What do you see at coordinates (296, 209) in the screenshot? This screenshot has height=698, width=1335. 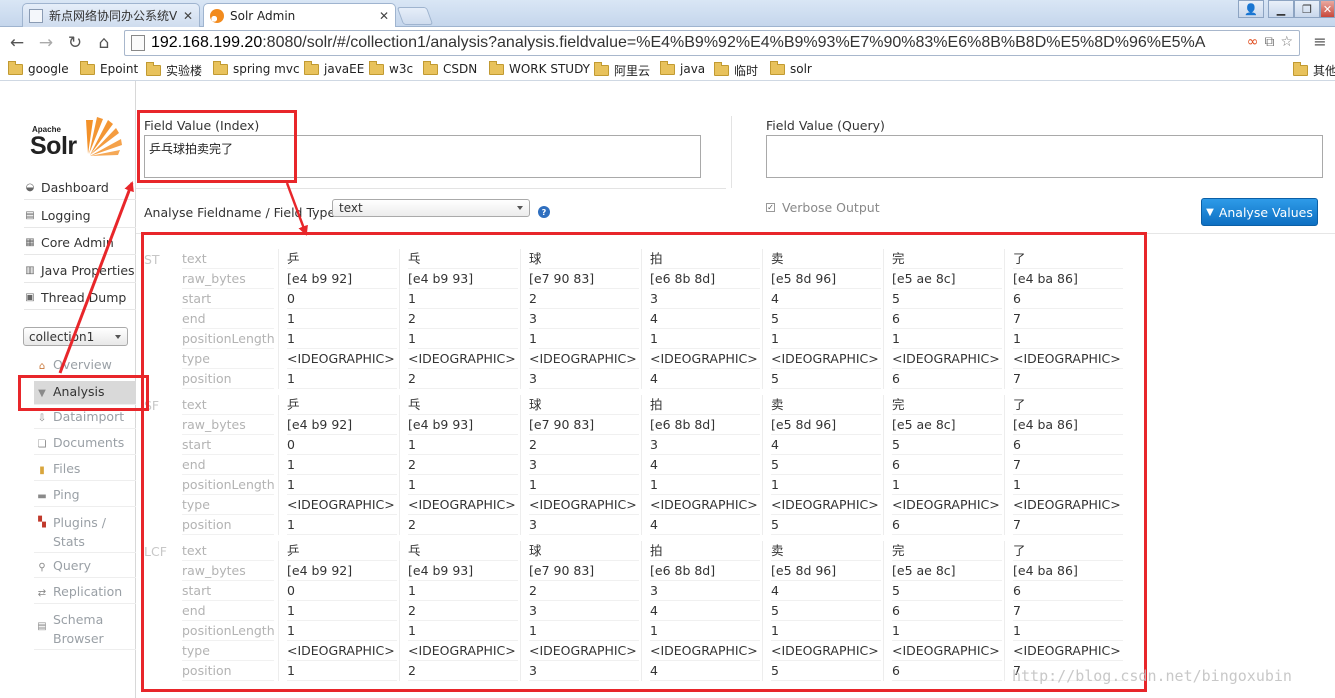 I see `arrow-input-to-results` at bounding box center [296, 209].